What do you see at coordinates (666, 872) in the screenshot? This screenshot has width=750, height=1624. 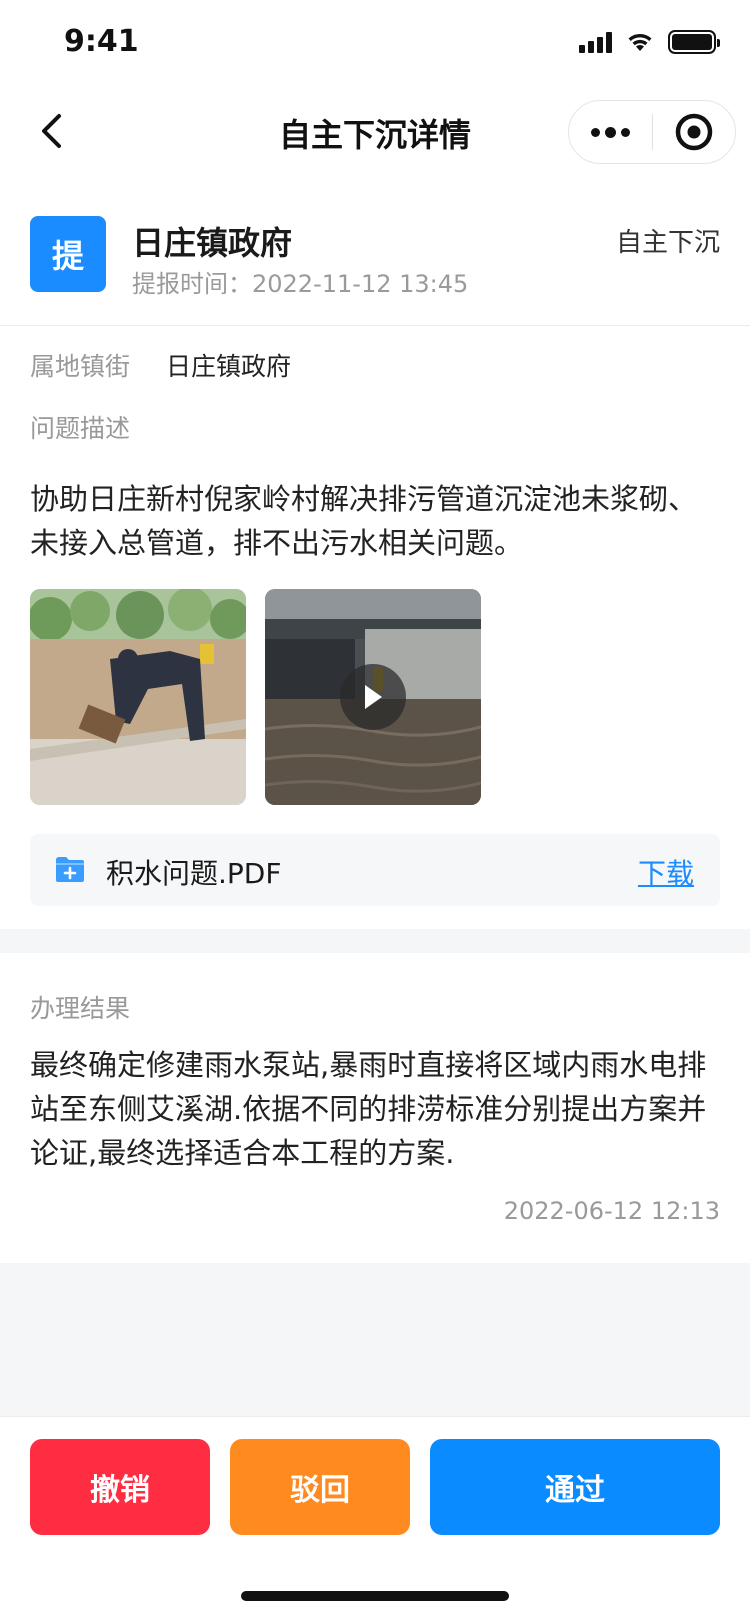 I see `download-link: 下载` at bounding box center [666, 872].